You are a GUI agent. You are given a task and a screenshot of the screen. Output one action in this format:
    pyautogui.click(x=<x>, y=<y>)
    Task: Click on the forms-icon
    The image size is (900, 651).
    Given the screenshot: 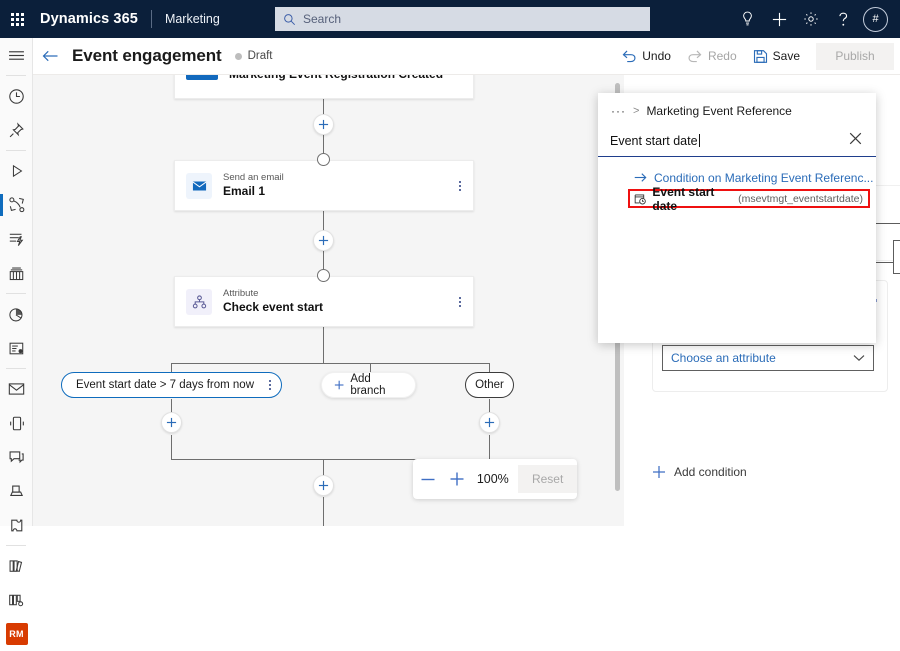 What is the action you would take?
    pyautogui.click(x=16, y=348)
    